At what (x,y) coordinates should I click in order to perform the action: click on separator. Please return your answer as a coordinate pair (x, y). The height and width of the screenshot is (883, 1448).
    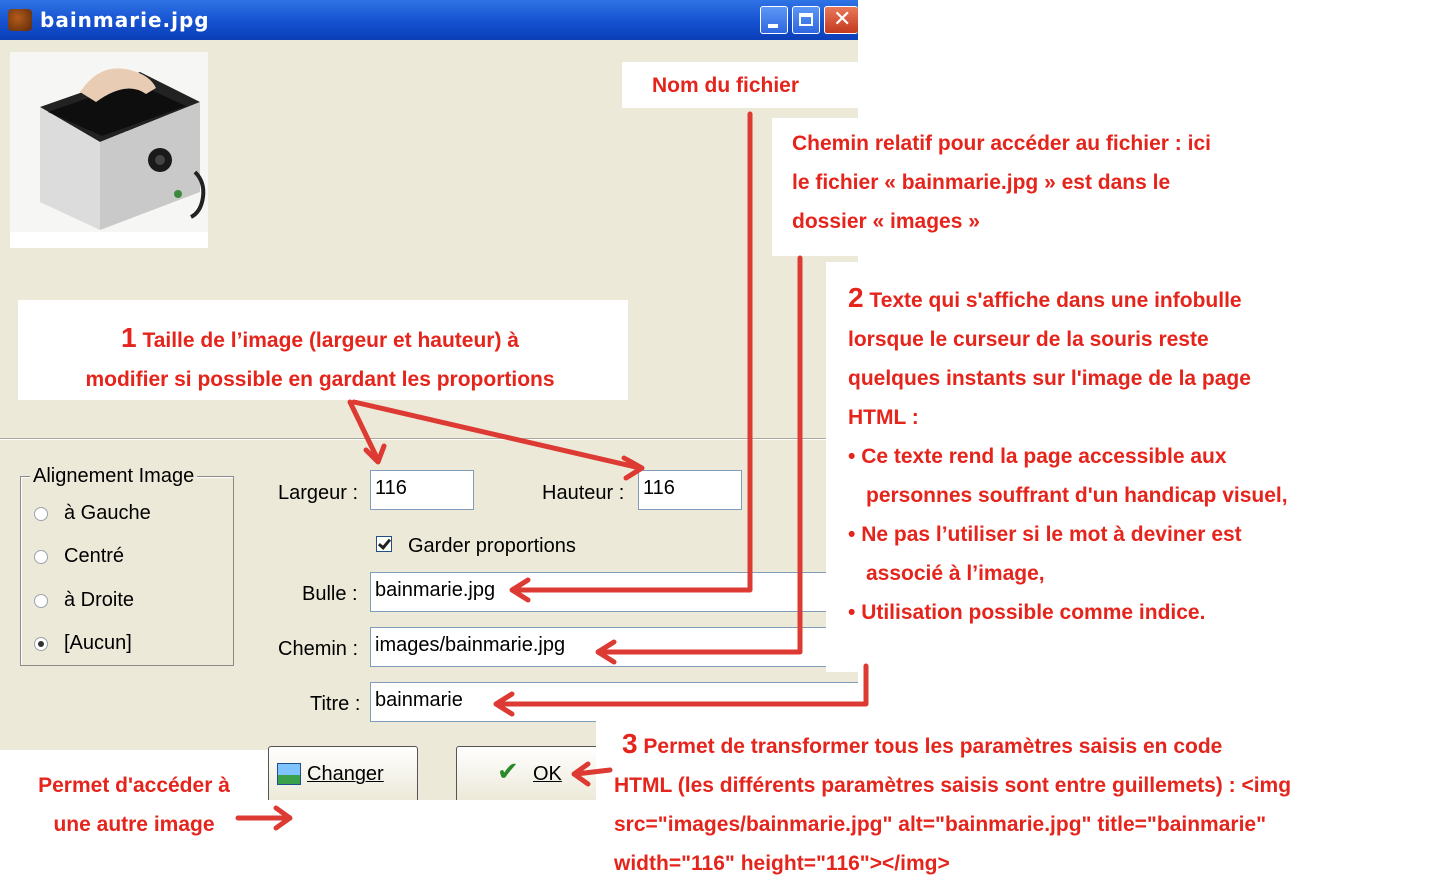
    Looking at the image, I should click on (429, 439).